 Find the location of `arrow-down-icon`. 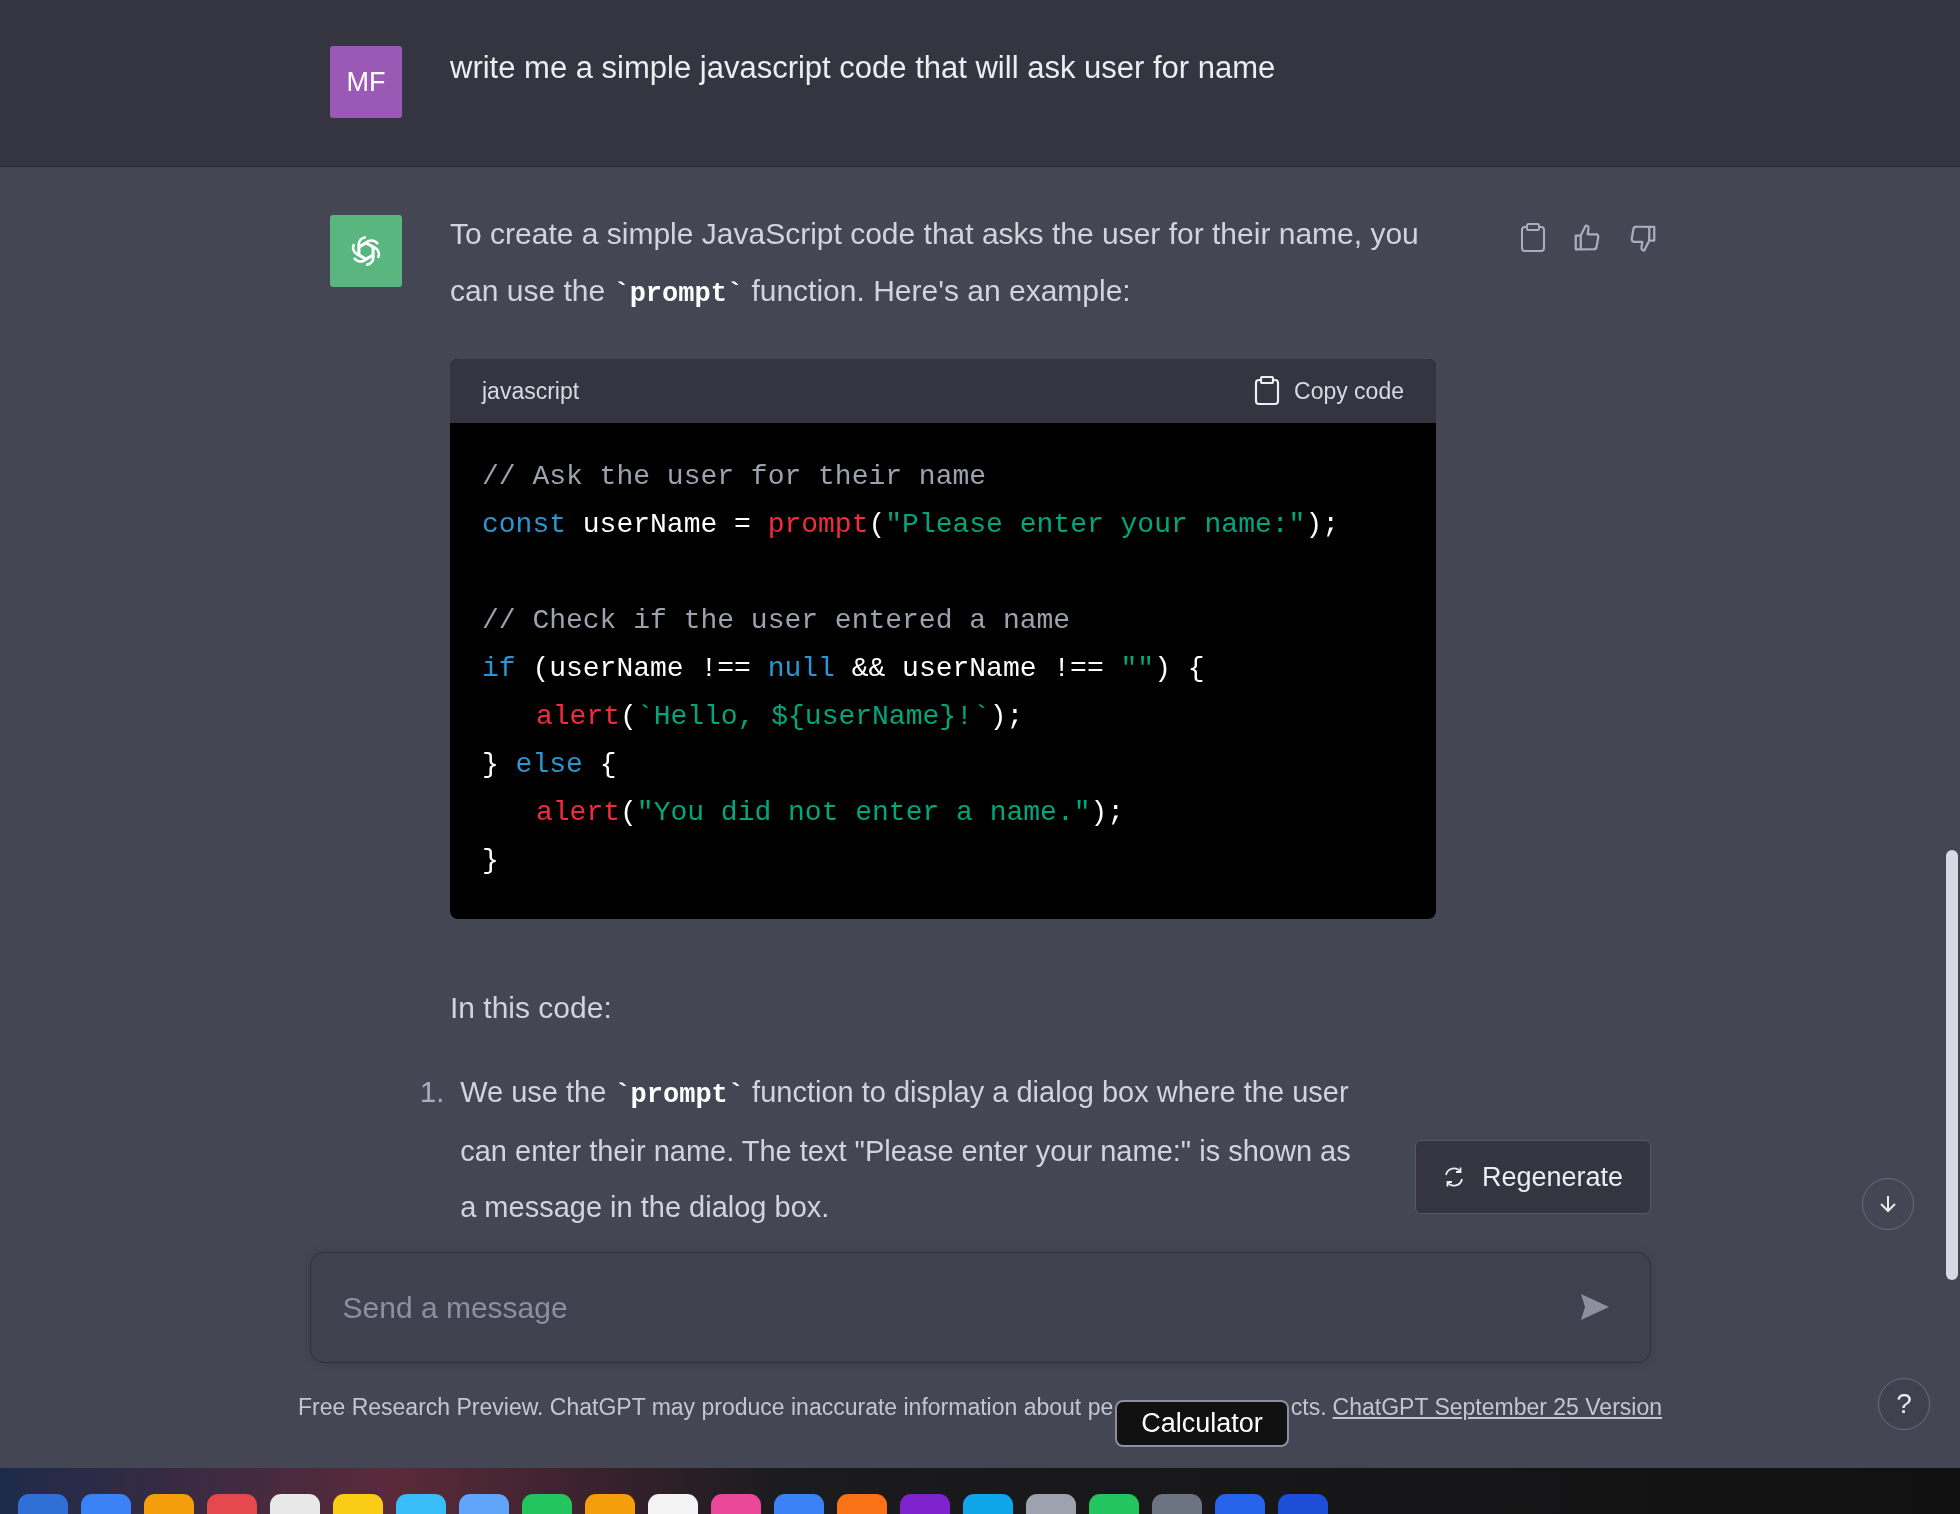

arrow-down-icon is located at coordinates (1888, 1204).